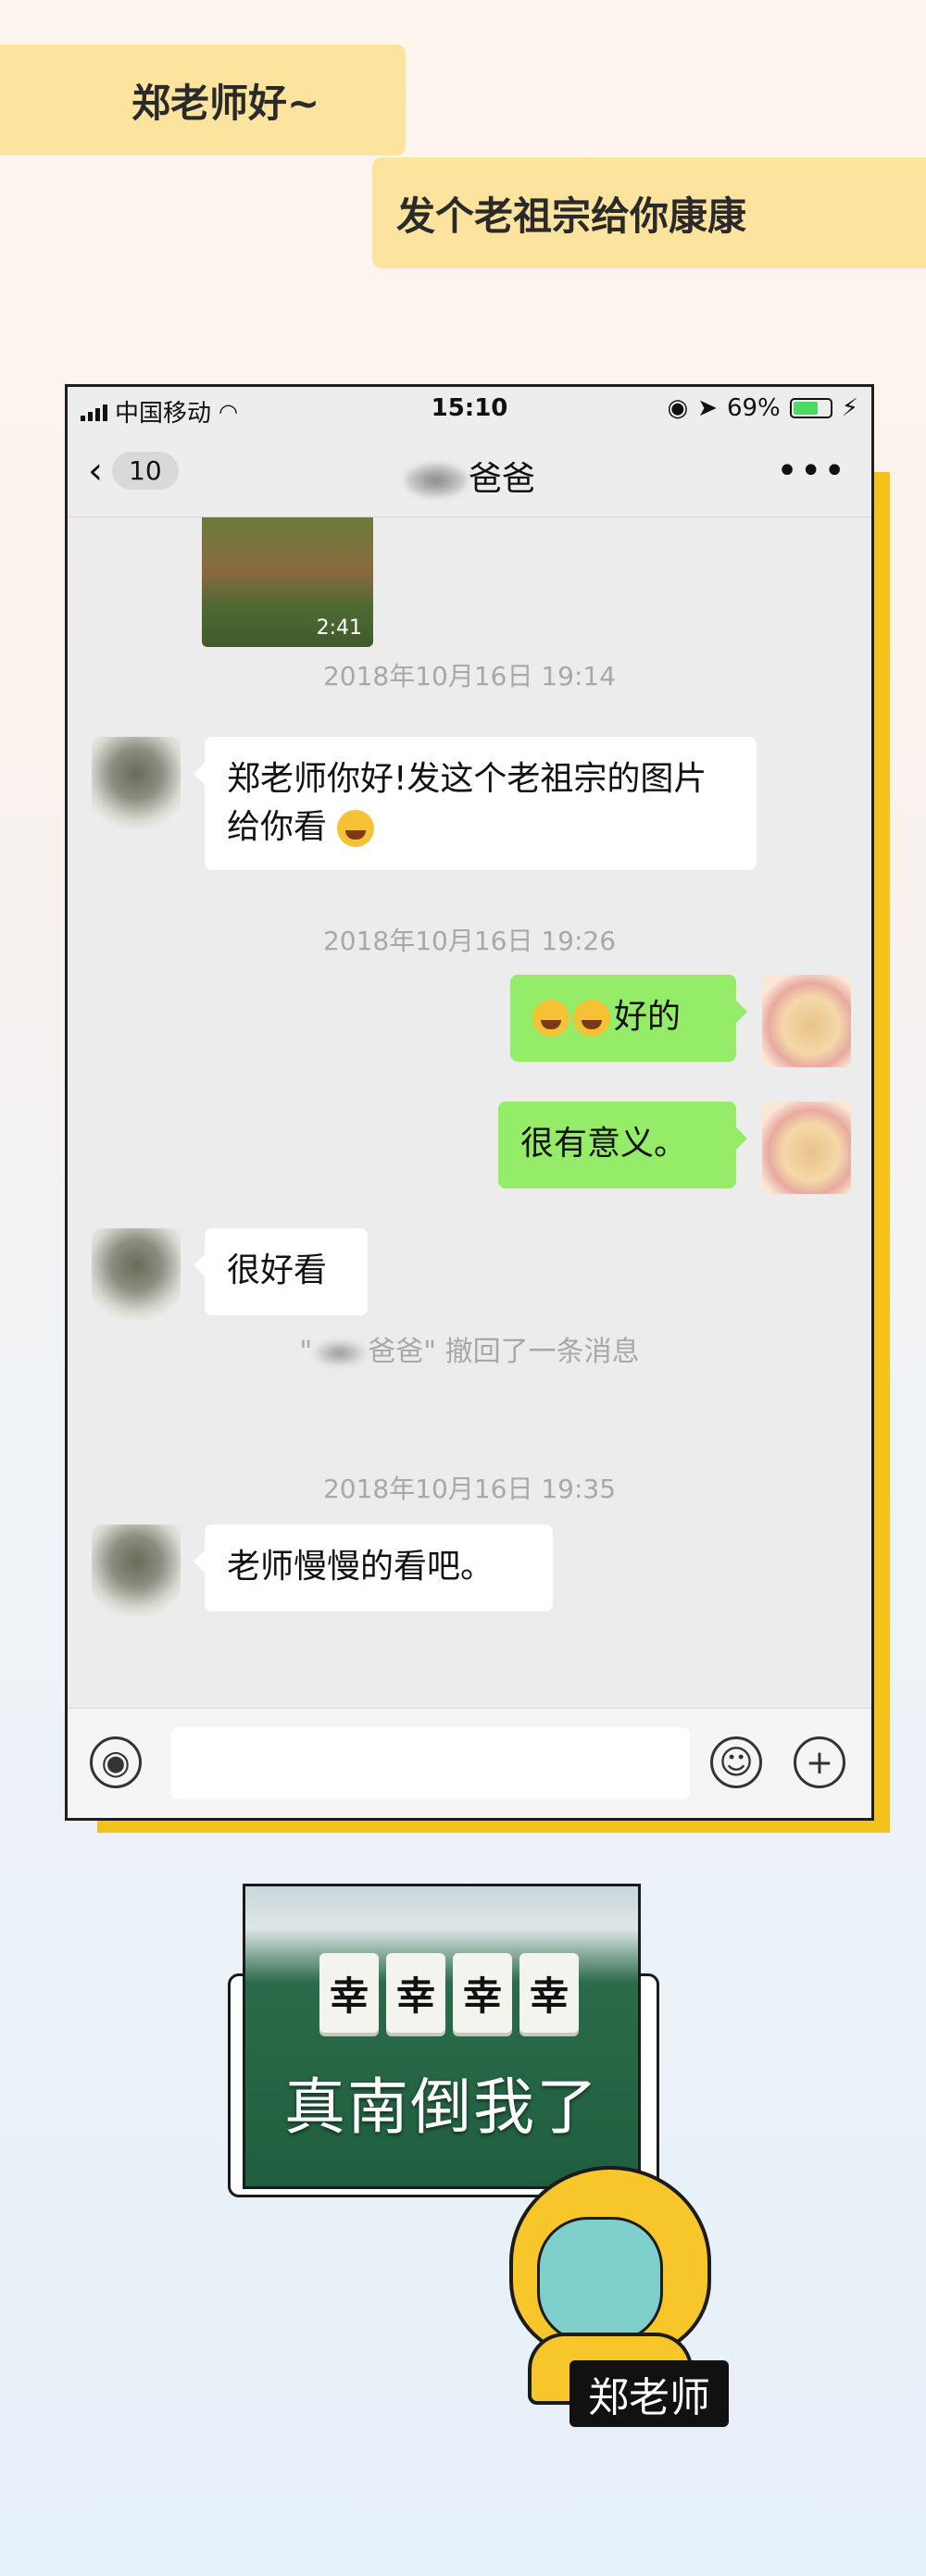 The image size is (926, 2576). Describe the element at coordinates (306, 1352) in the screenshot. I see `recall-quote: "` at that location.